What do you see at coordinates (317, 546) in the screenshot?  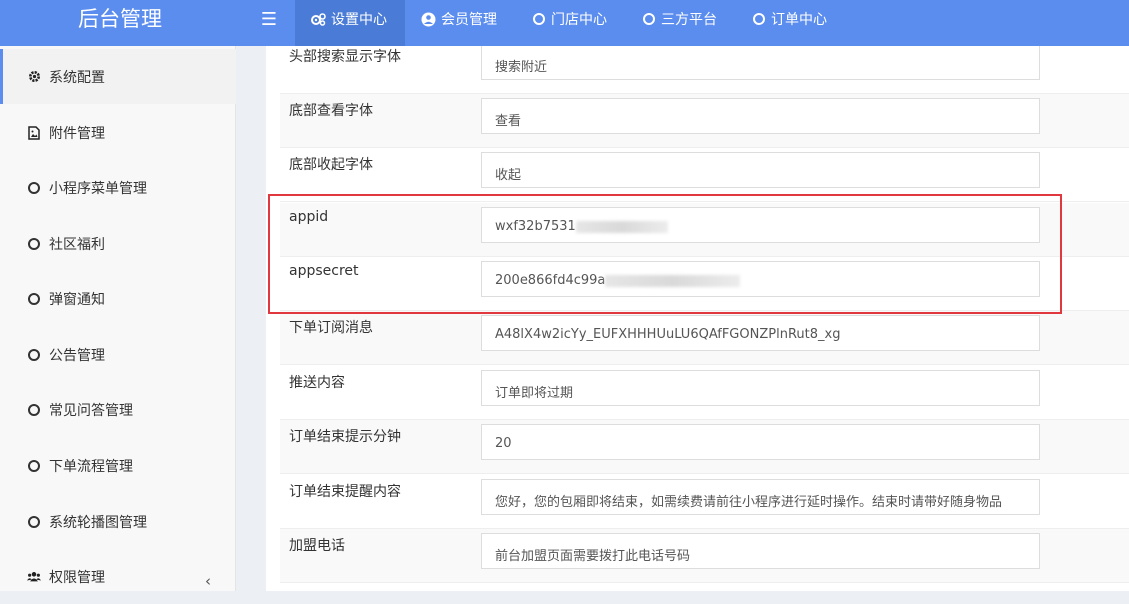 I see `field-label: 加盟电话` at bounding box center [317, 546].